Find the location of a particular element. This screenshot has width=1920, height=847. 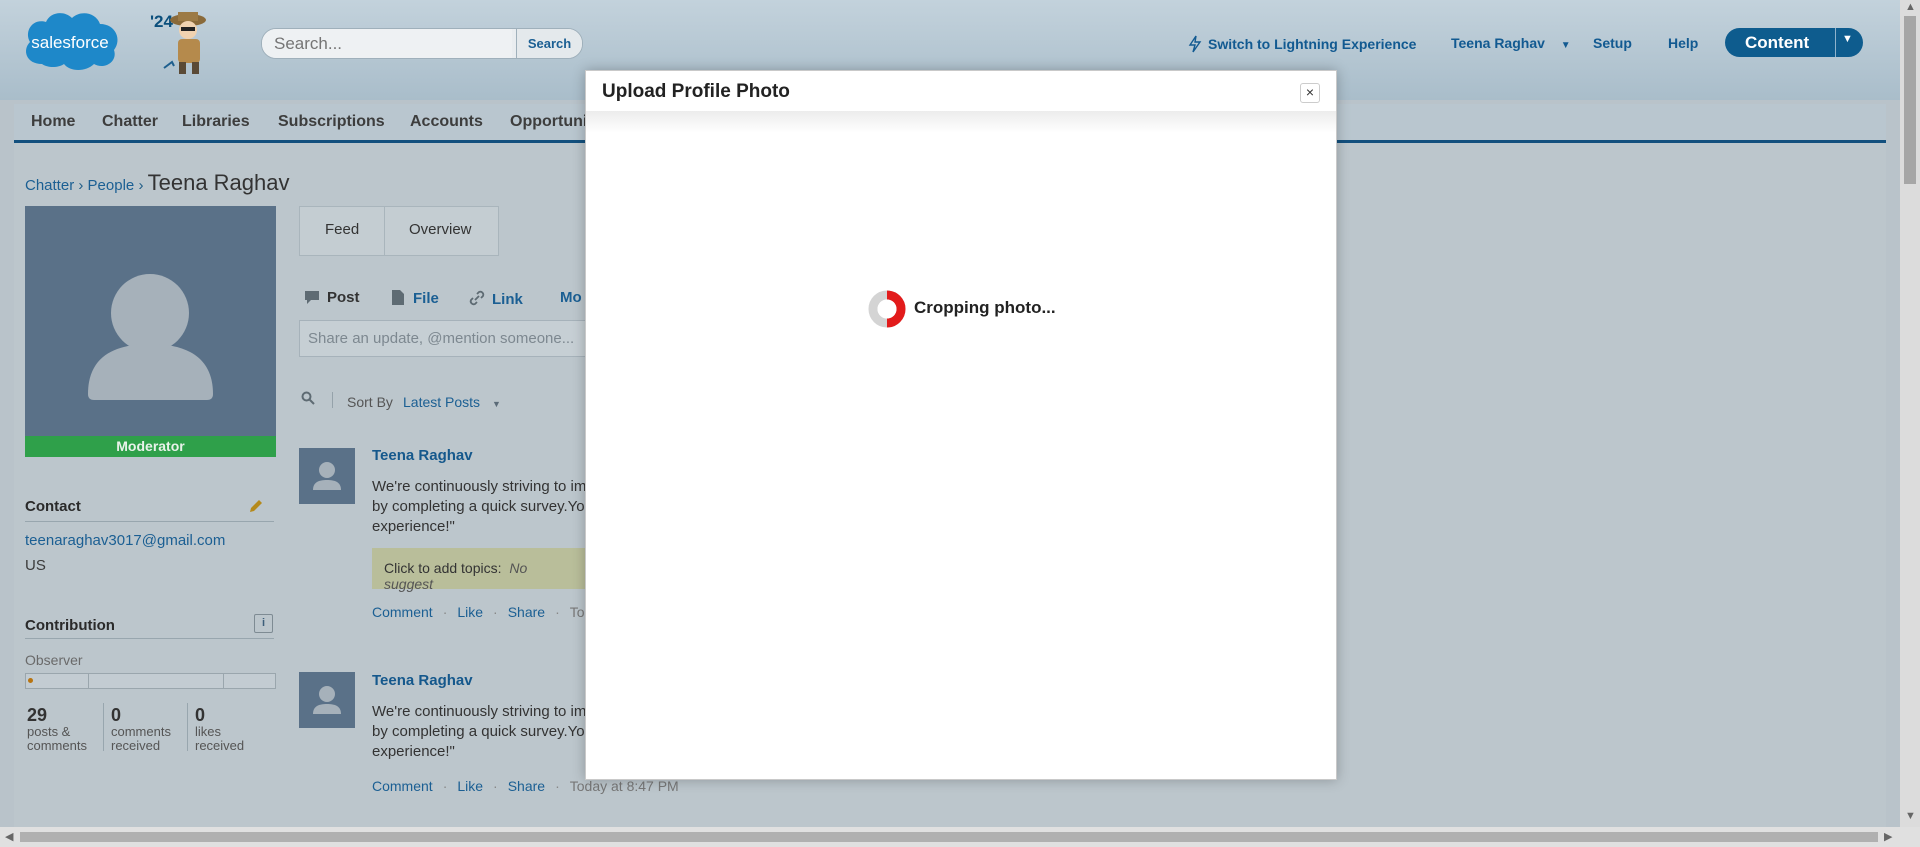

user-name: Teena Raghav is located at coordinates (1498, 43).